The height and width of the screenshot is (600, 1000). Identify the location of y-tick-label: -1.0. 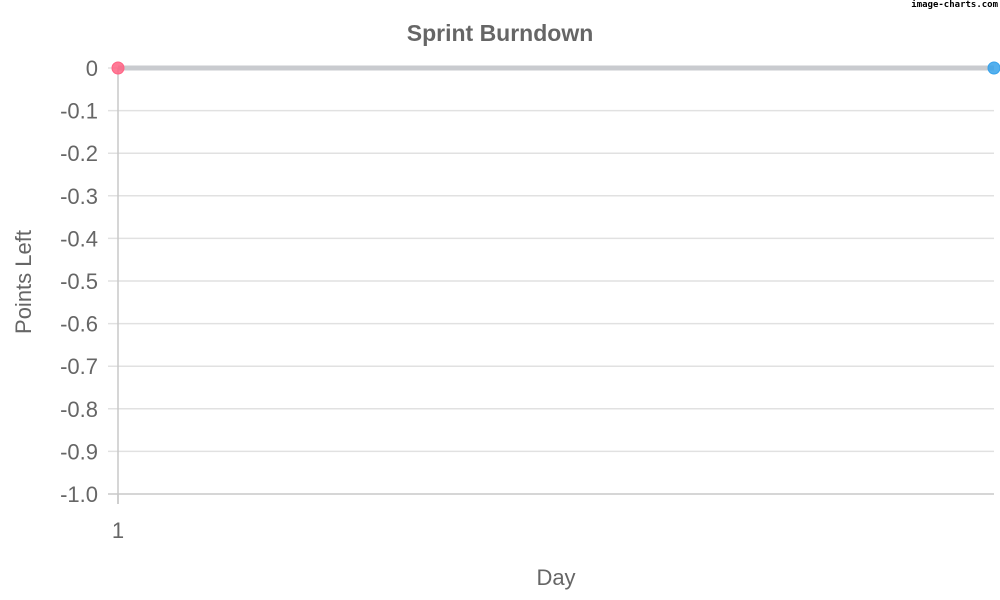
(79, 494).